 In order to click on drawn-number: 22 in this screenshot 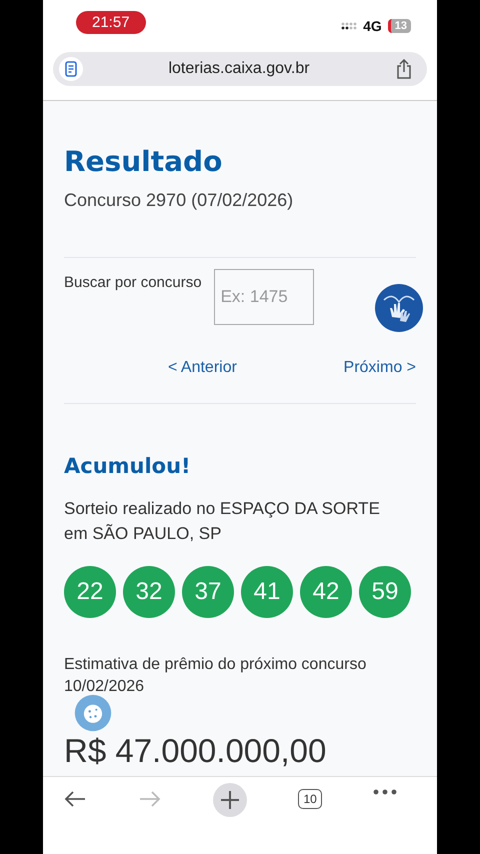, I will do `click(90, 592)`.